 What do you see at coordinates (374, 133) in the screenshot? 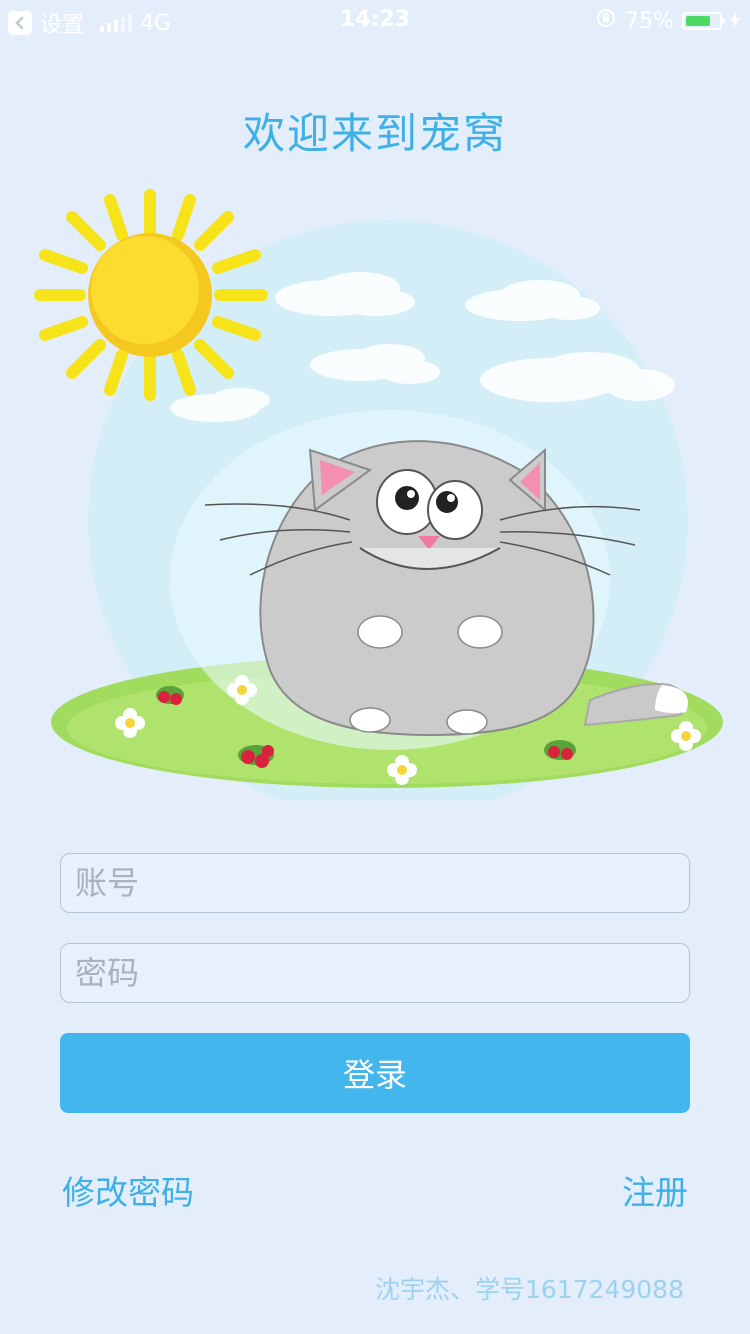
I see `page-title: 欢迎来到宠窝` at bounding box center [374, 133].